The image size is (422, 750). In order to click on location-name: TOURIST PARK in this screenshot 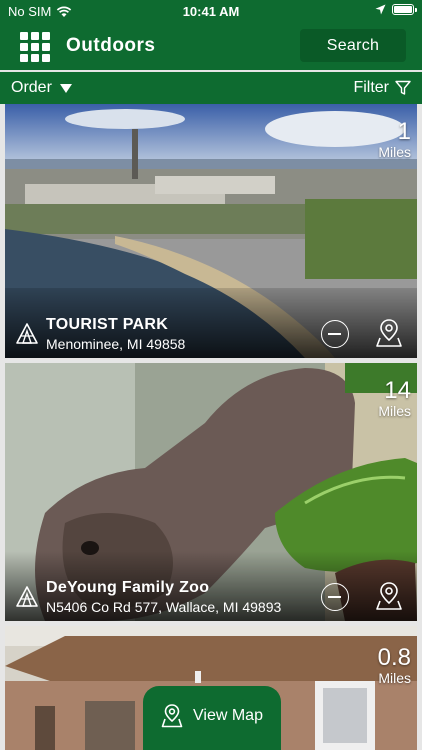, I will do `click(107, 324)`.